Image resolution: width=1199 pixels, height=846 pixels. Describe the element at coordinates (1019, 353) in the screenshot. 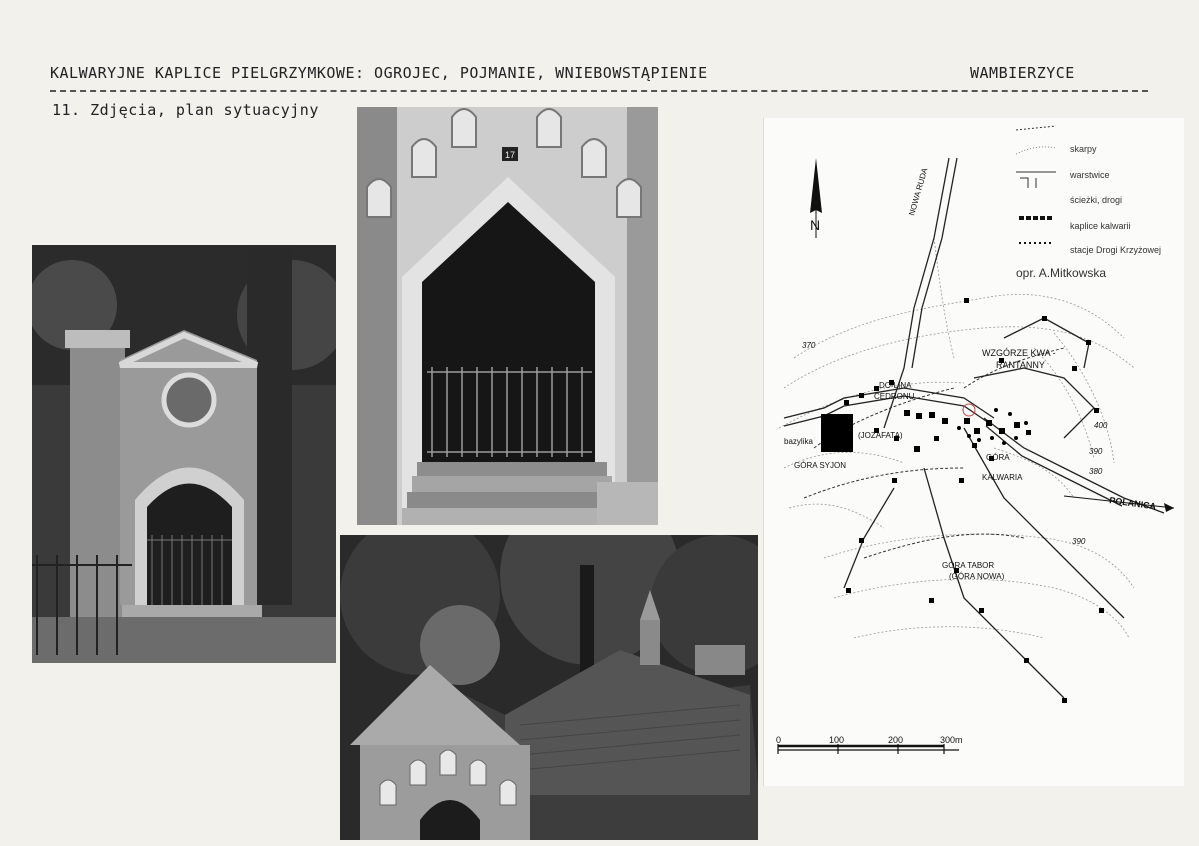

I see `label-wzgorze-1: WZGÓRZE KWA -` at that location.